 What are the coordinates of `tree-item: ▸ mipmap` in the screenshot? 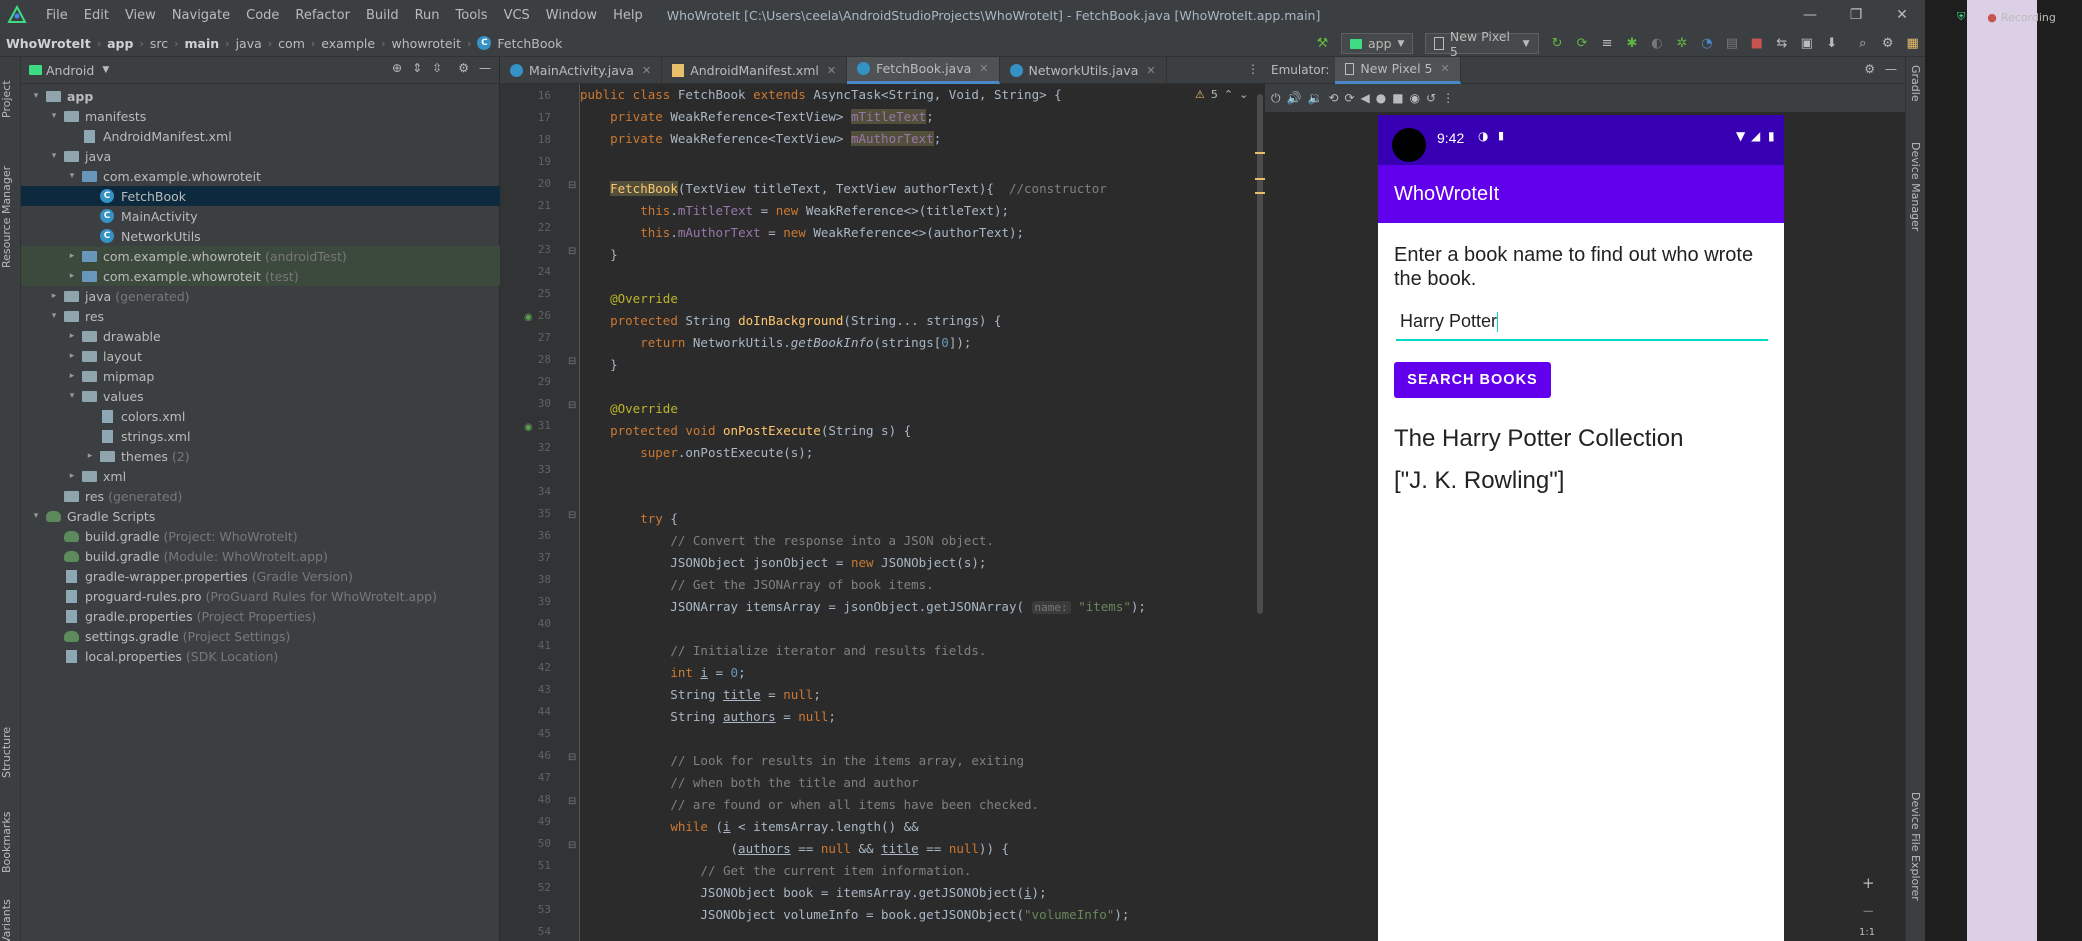 It's located at (260, 376).